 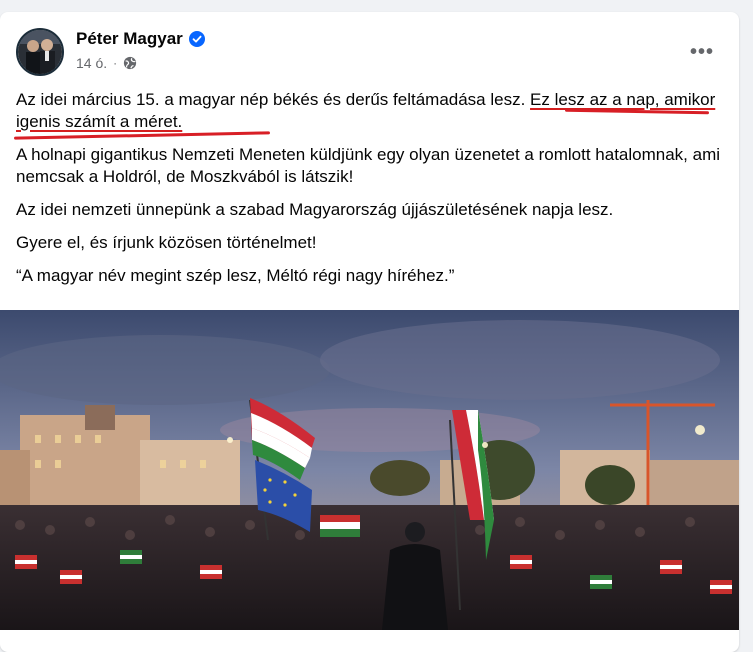 I want to click on more-options-button: •••, so click(x=702, y=52).